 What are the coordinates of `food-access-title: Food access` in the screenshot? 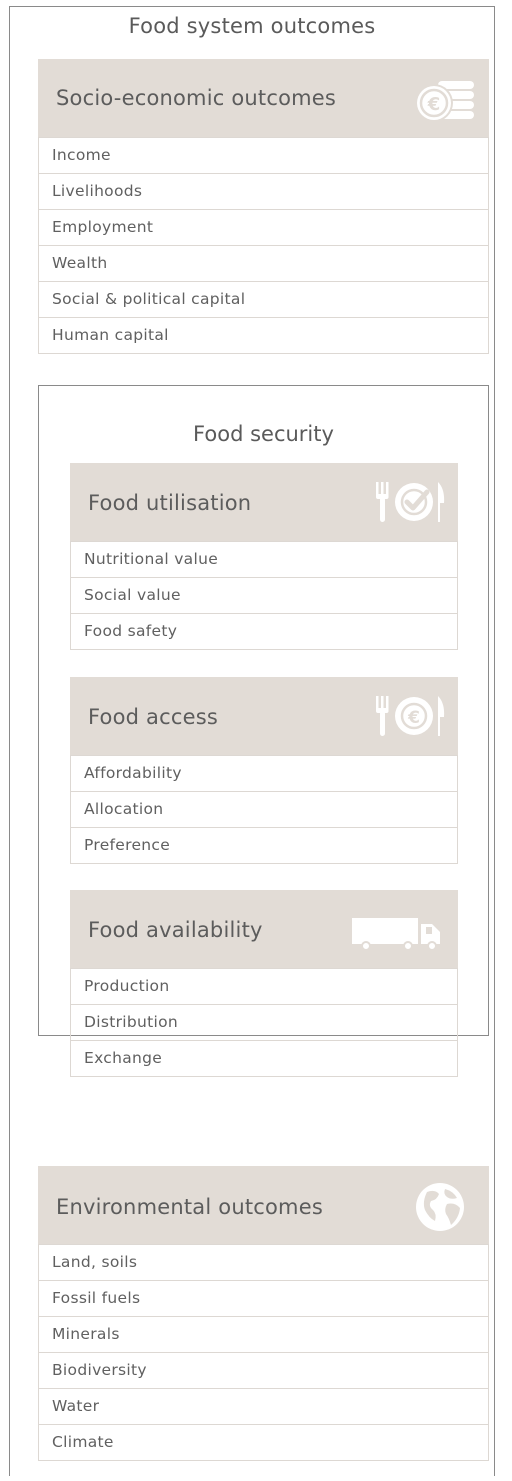 It's located at (153, 717).